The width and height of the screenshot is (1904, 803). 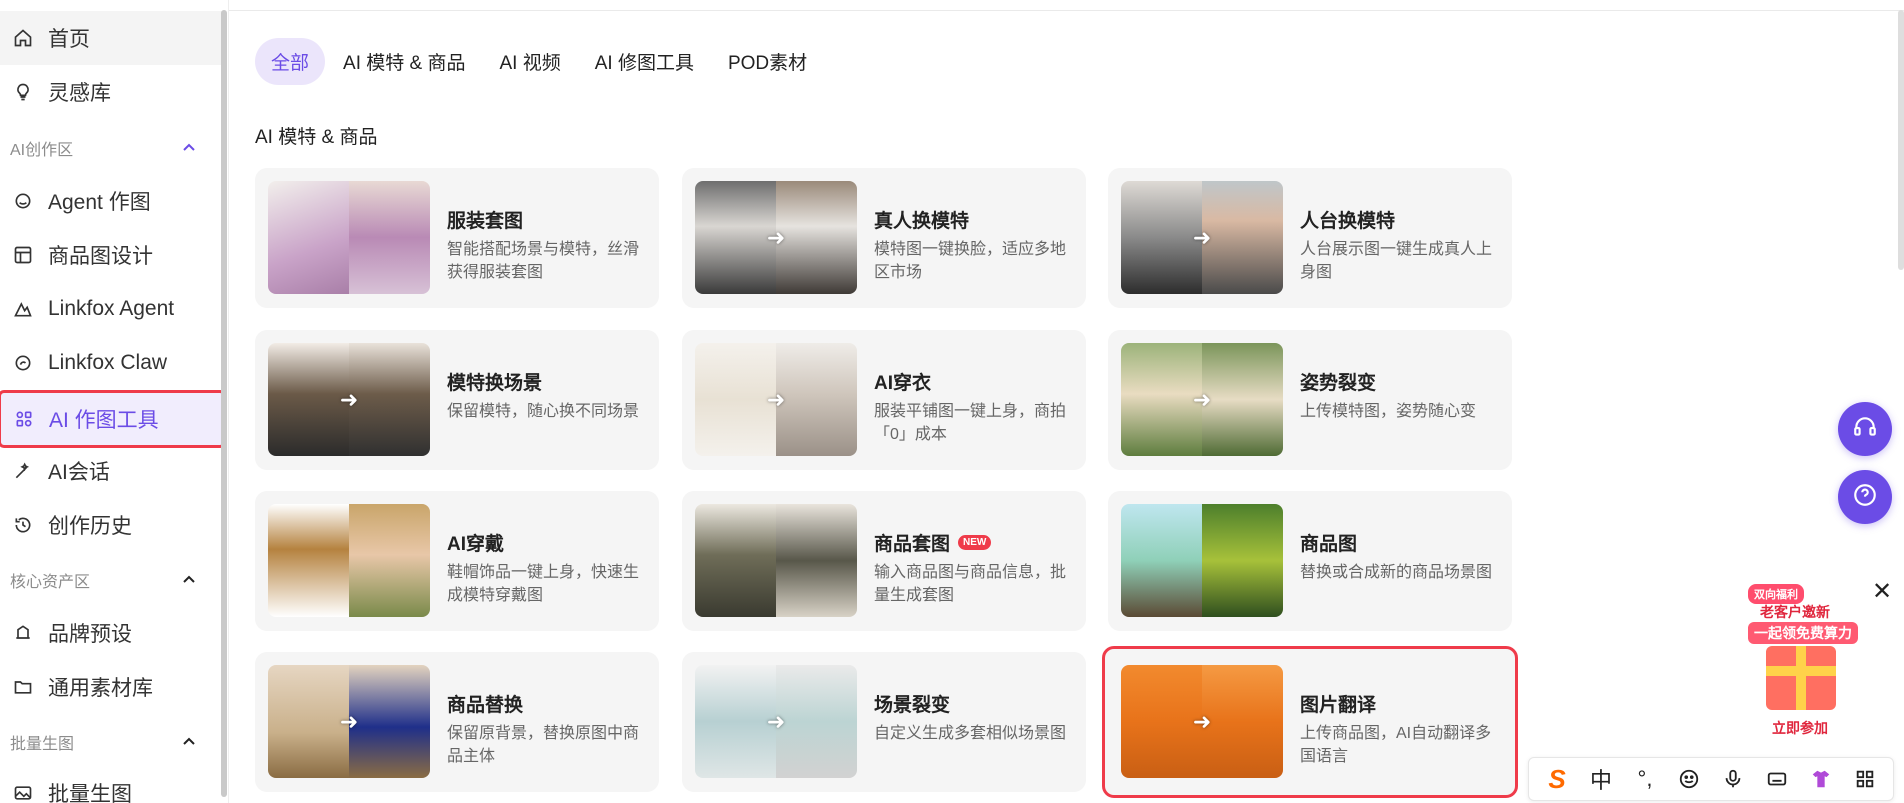 I want to click on card-title: 商品图, so click(x=1329, y=544).